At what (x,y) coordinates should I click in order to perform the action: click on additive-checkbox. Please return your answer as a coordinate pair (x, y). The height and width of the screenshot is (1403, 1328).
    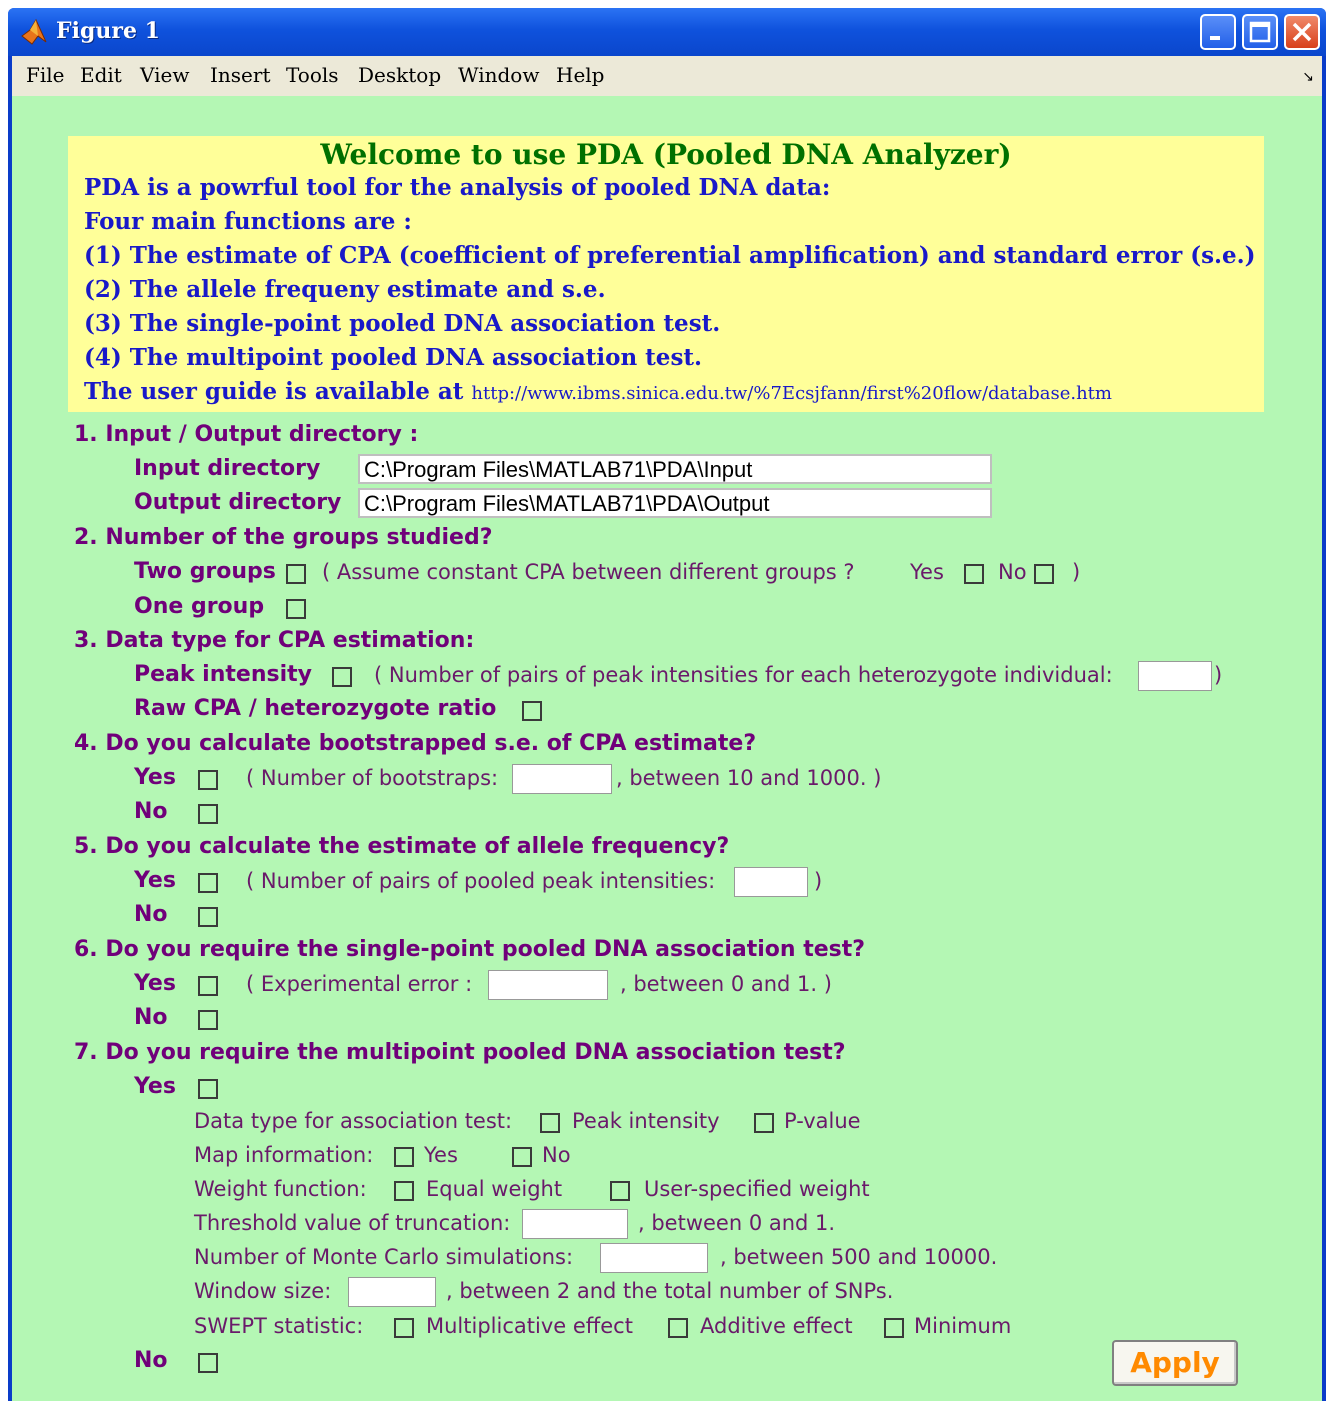
    Looking at the image, I should click on (678, 1328).